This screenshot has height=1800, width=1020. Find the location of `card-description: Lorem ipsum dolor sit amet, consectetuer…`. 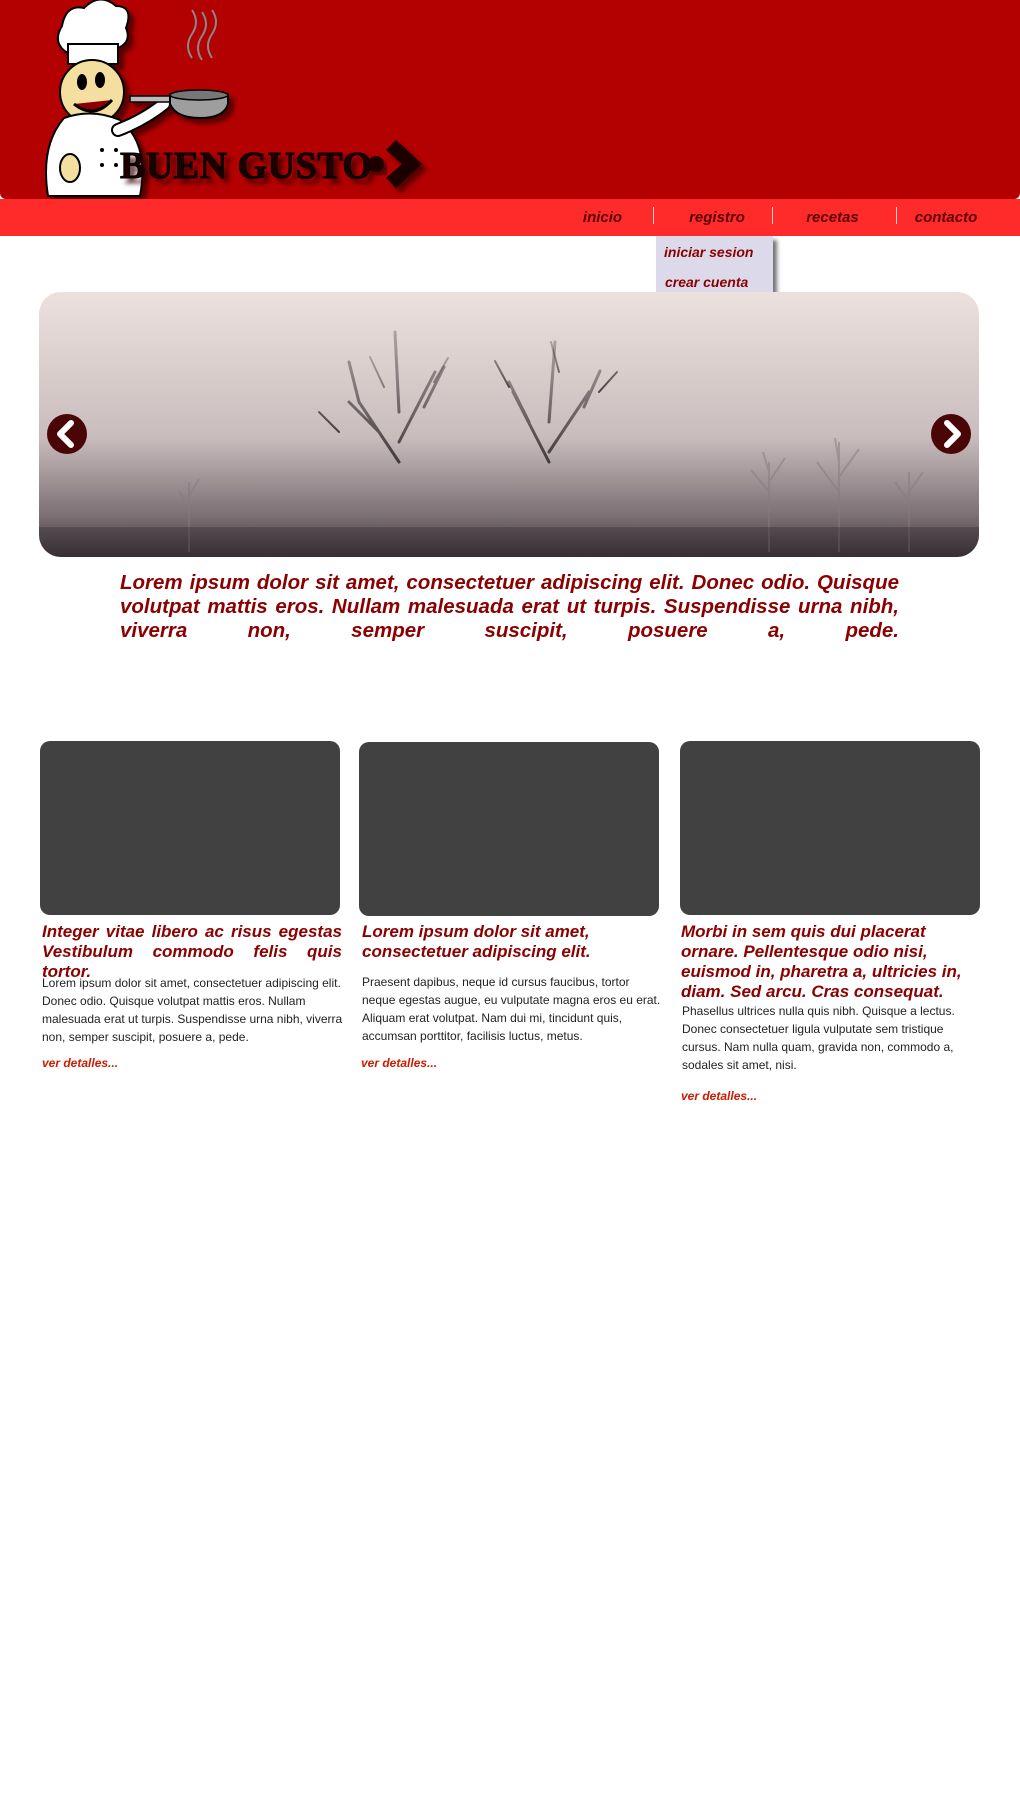

card-description: Lorem ipsum dolor sit amet, consectetuer… is located at coordinates (192, 1010).